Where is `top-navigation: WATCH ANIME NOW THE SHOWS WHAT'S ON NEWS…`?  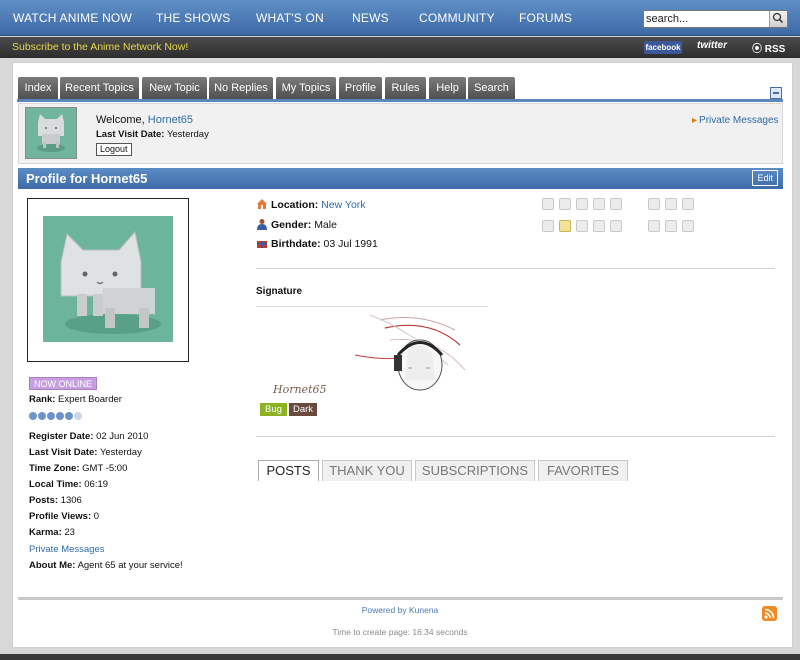 top-navigation: WATCH ANIME NOW THE SHOWS WHAT'S ON NEWS… is located at coordinates (400, 18).